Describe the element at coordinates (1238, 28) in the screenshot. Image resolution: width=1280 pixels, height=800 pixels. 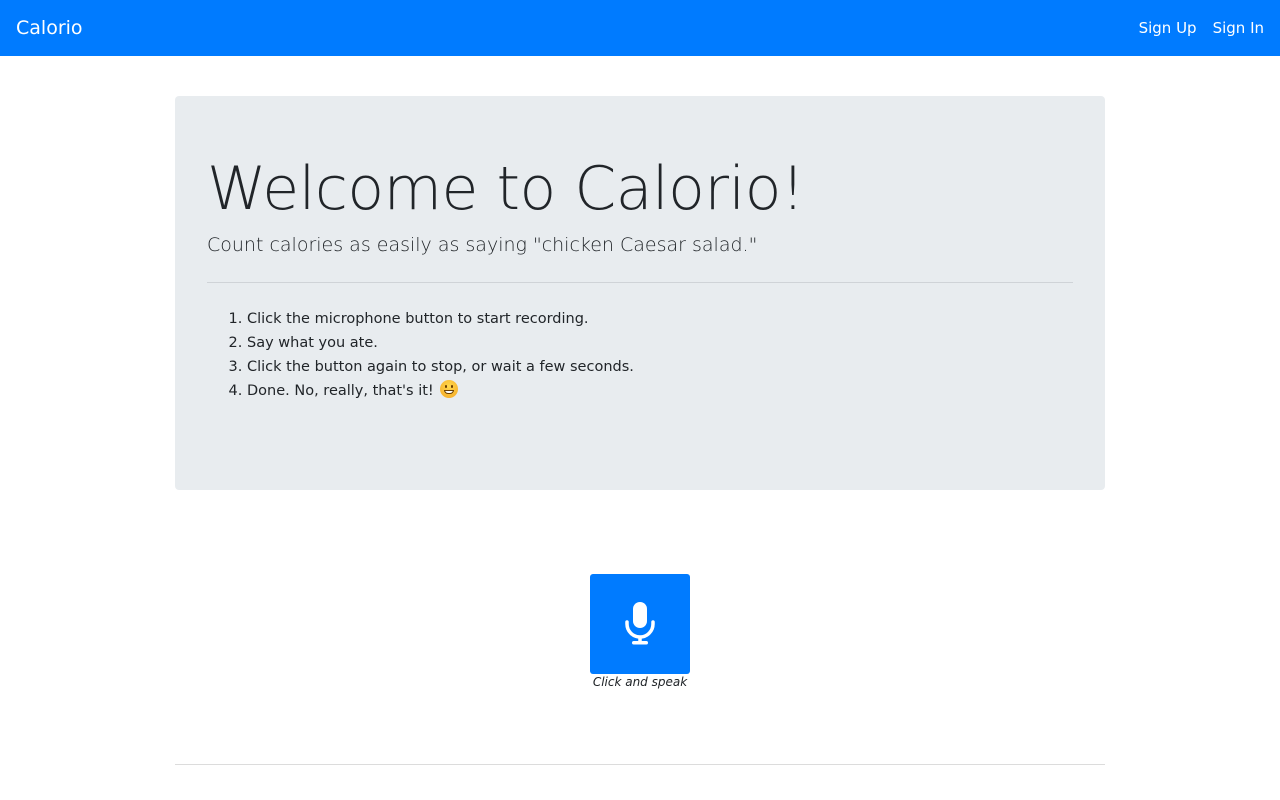
I see `sign-in-link: Sign In` at that location.